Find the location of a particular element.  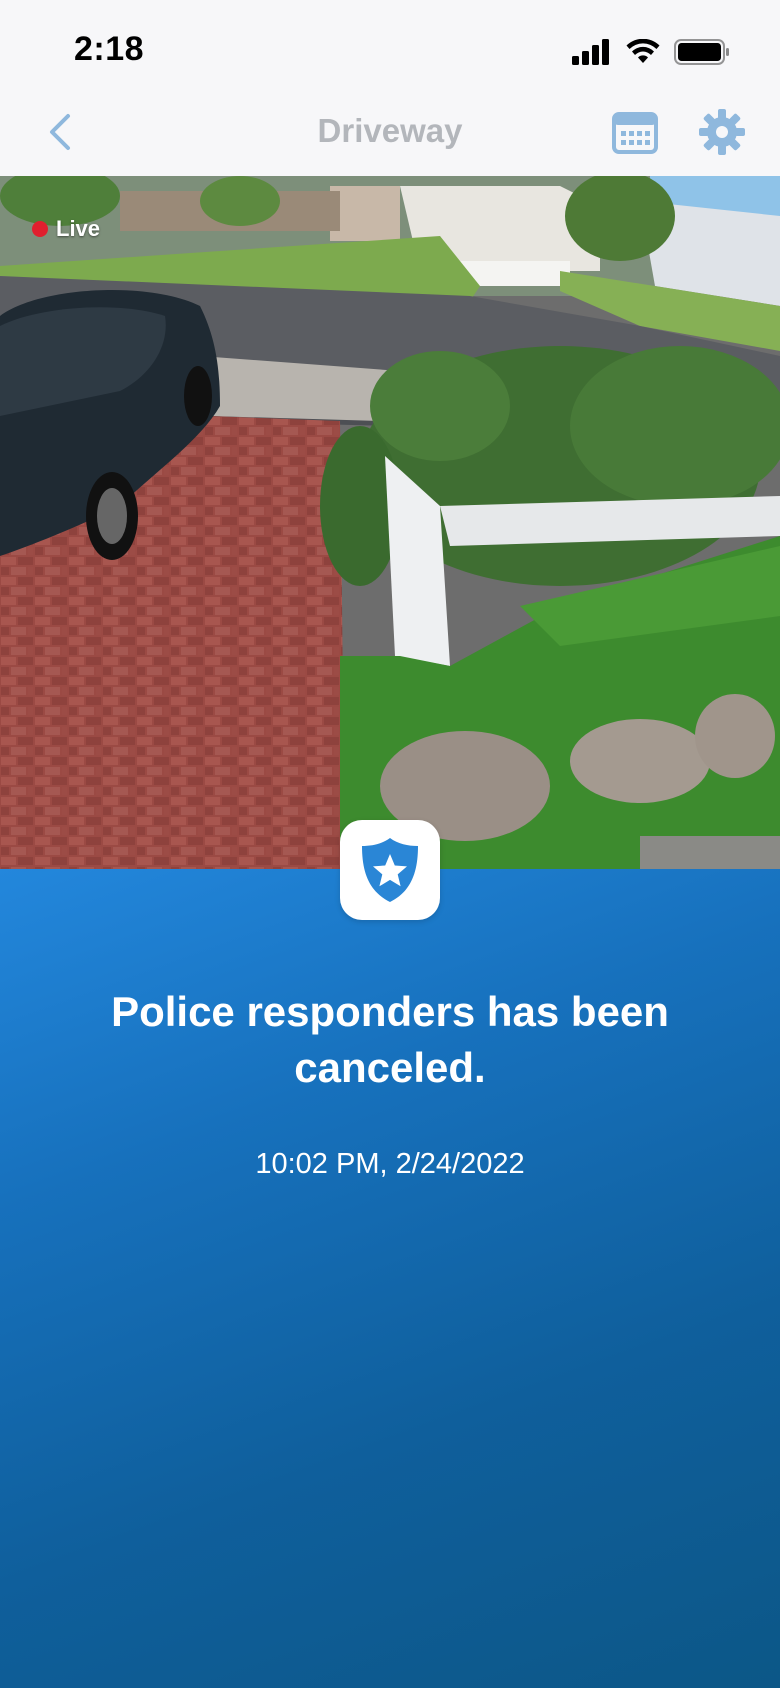

calendar-button is located at coordinates (635, 132).